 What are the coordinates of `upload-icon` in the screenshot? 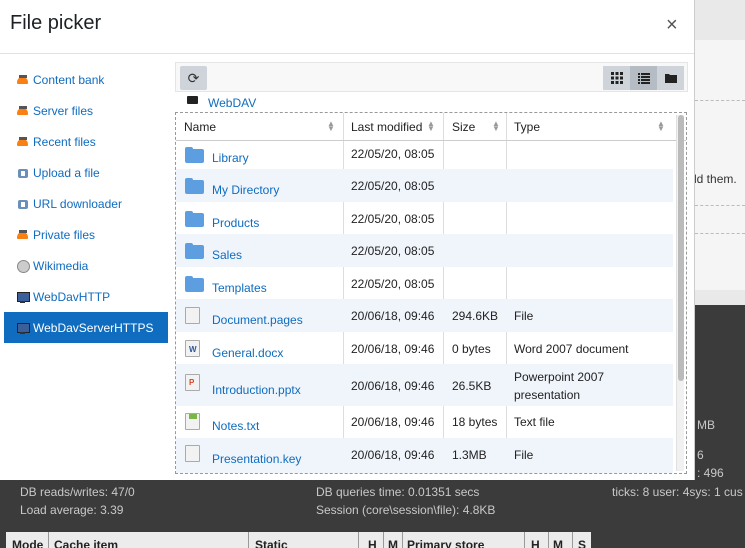 It's located at (23, 173).